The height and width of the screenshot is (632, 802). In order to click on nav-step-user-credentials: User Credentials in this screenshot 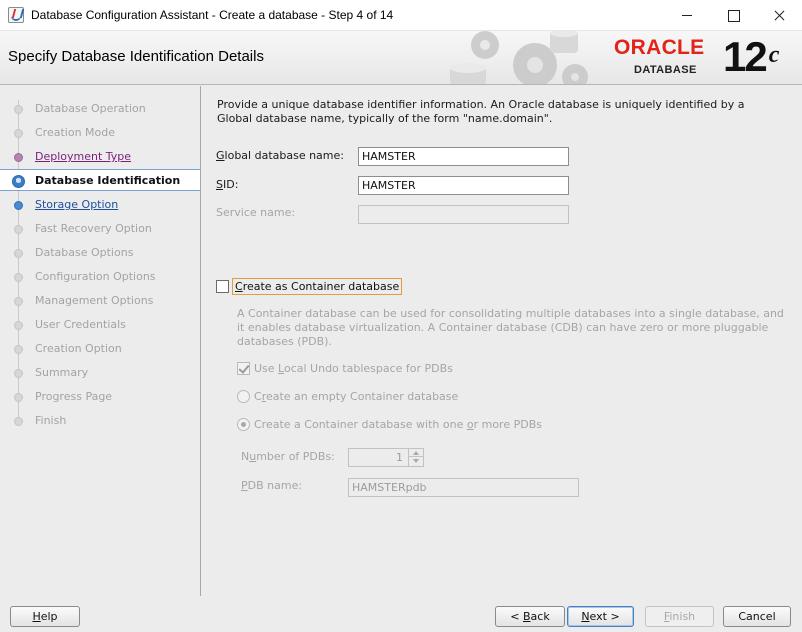, I will do `click(100, 325)`.